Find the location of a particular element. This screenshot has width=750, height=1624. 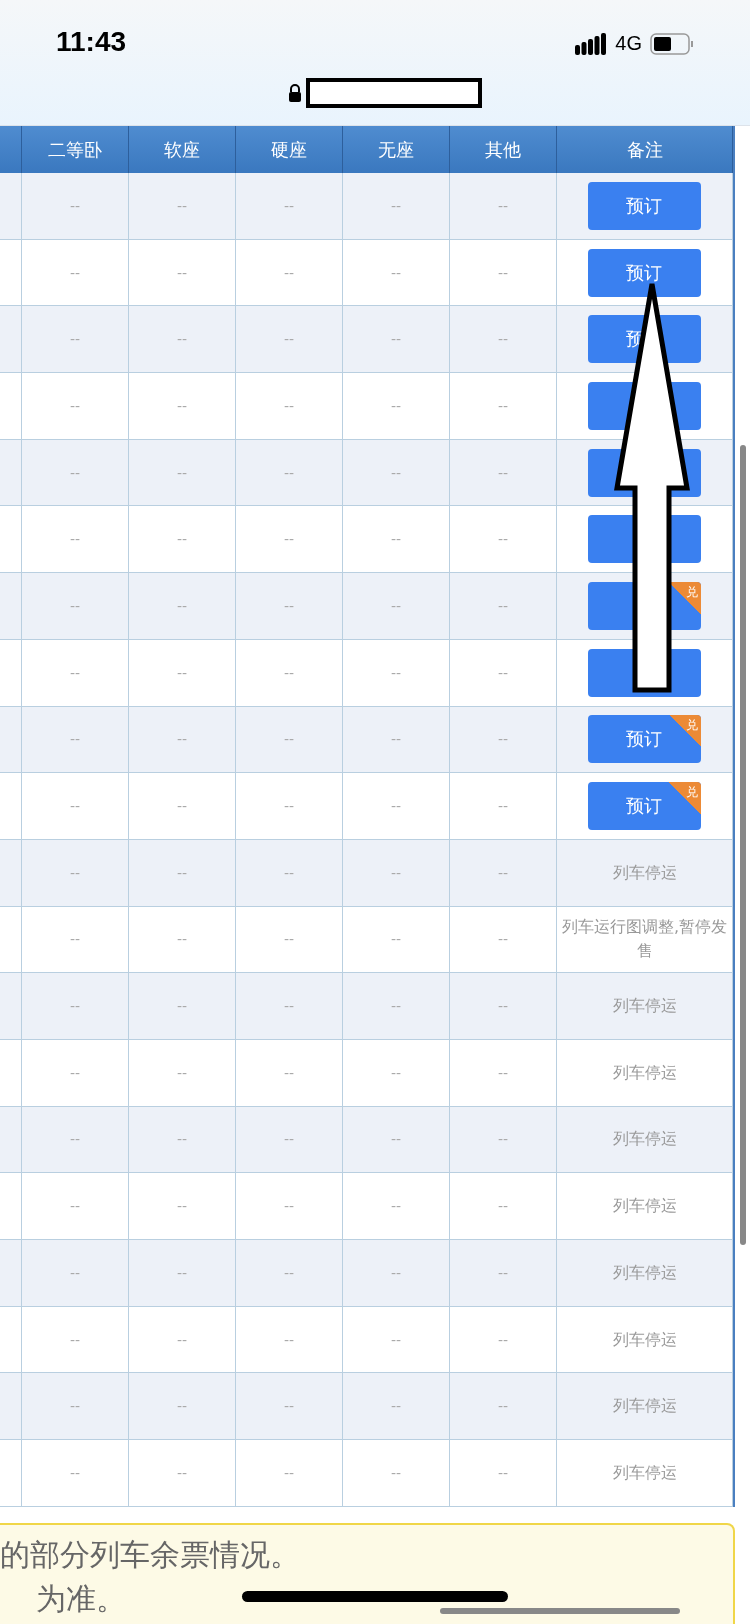

status-note: 列车运行图调整,暂停发售 is located at coordinates (644, 939).